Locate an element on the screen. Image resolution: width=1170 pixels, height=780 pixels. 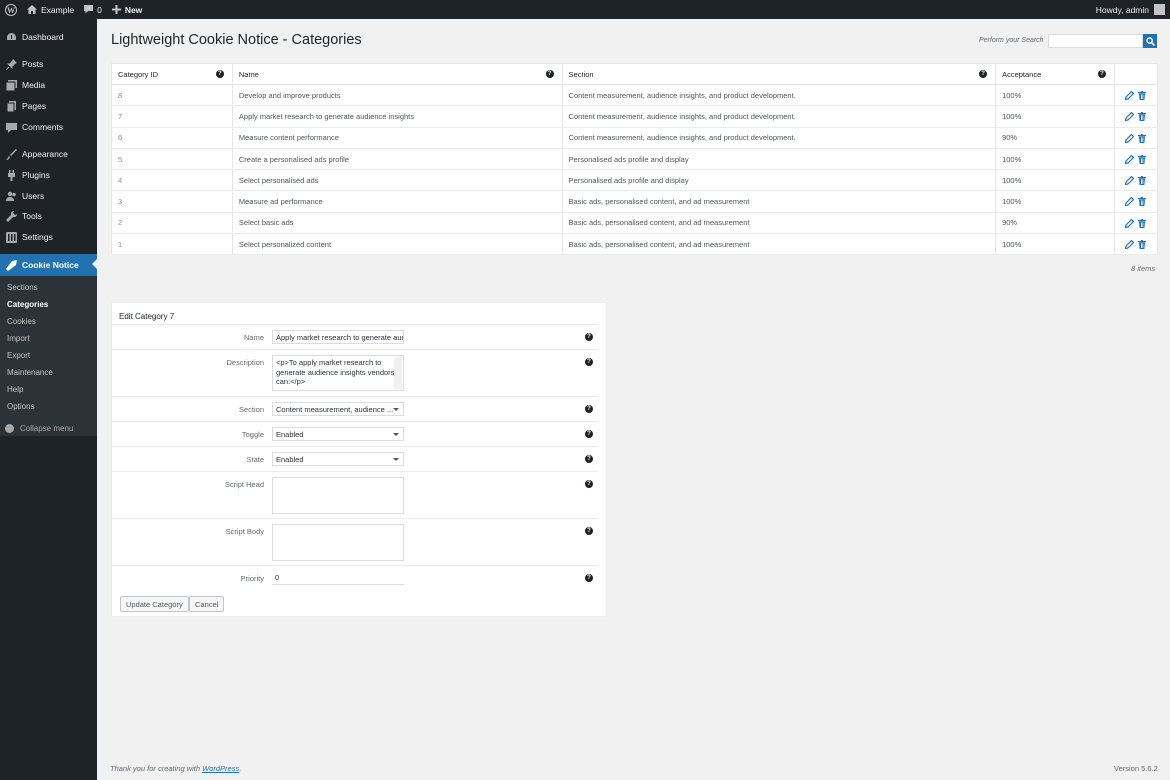
menu-posts: Posts is located at coordinates (48, 64).